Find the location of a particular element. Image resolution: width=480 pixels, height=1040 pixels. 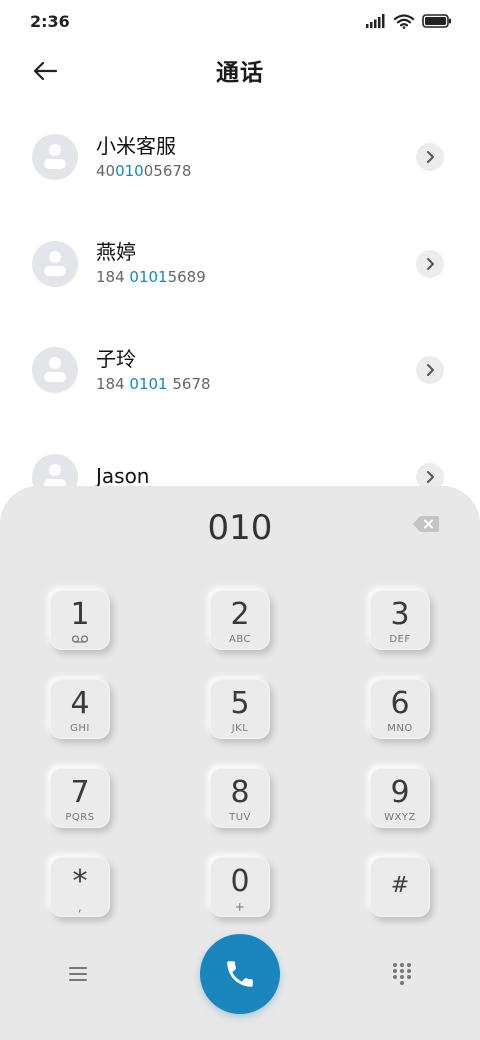

contact-info: 小米客服 4001005678 is located at coordinates (143, 157).